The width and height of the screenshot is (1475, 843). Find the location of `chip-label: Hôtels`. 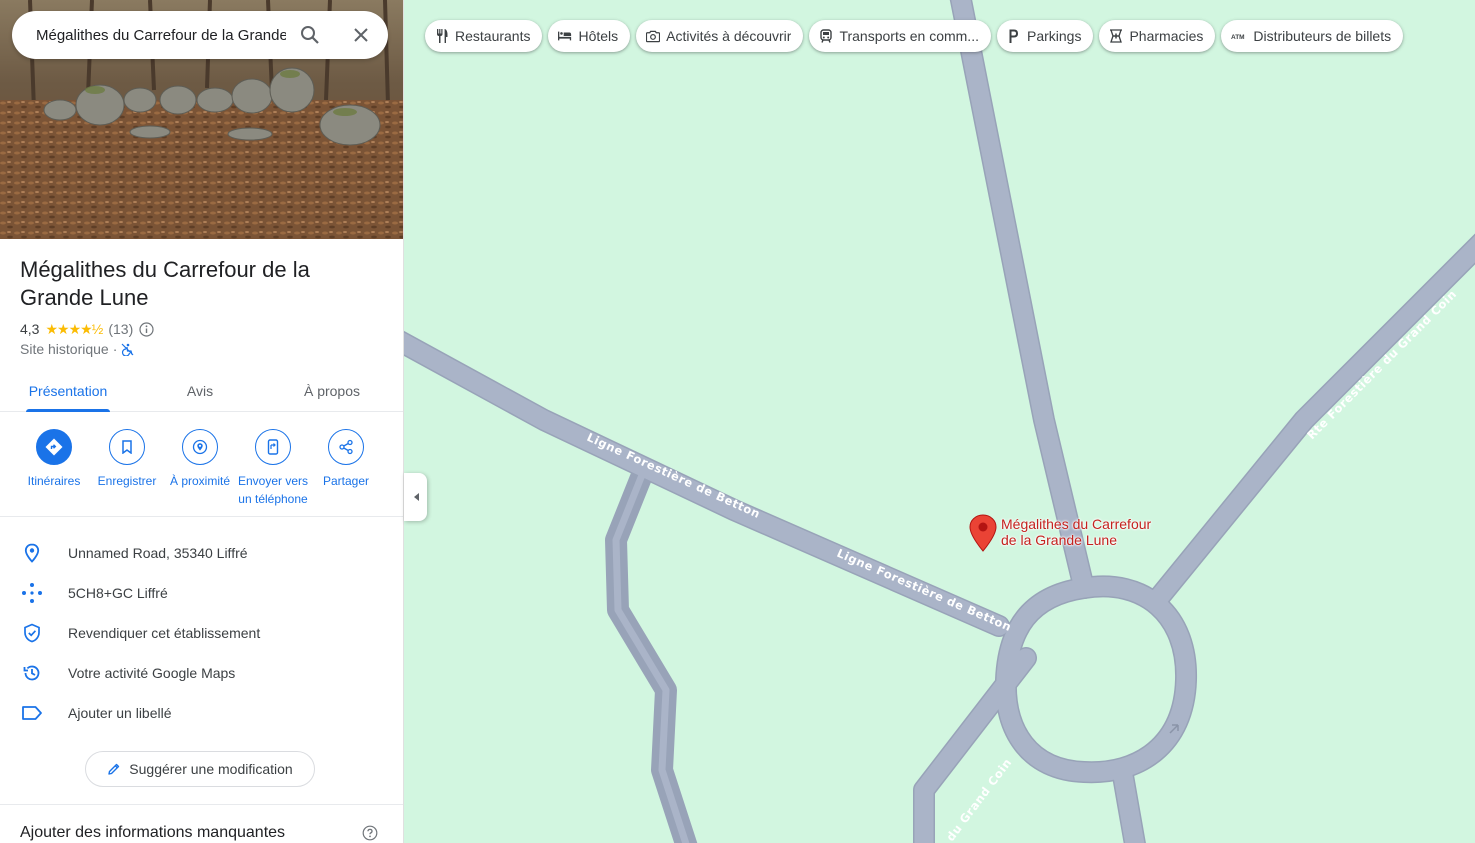

chip-label: Hôtels is located at coordinates (598, 36).